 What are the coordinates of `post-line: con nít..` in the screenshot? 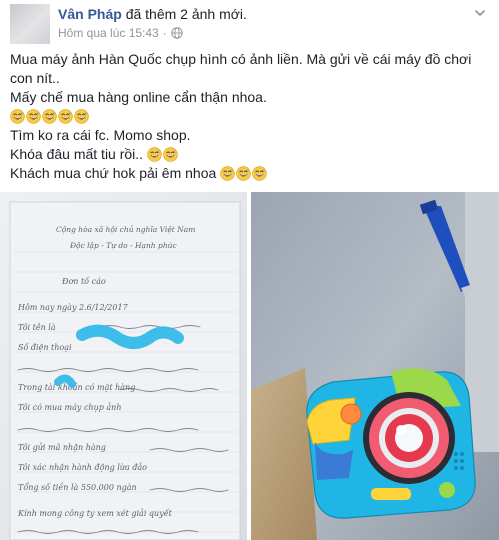 It's located at (35, 78).